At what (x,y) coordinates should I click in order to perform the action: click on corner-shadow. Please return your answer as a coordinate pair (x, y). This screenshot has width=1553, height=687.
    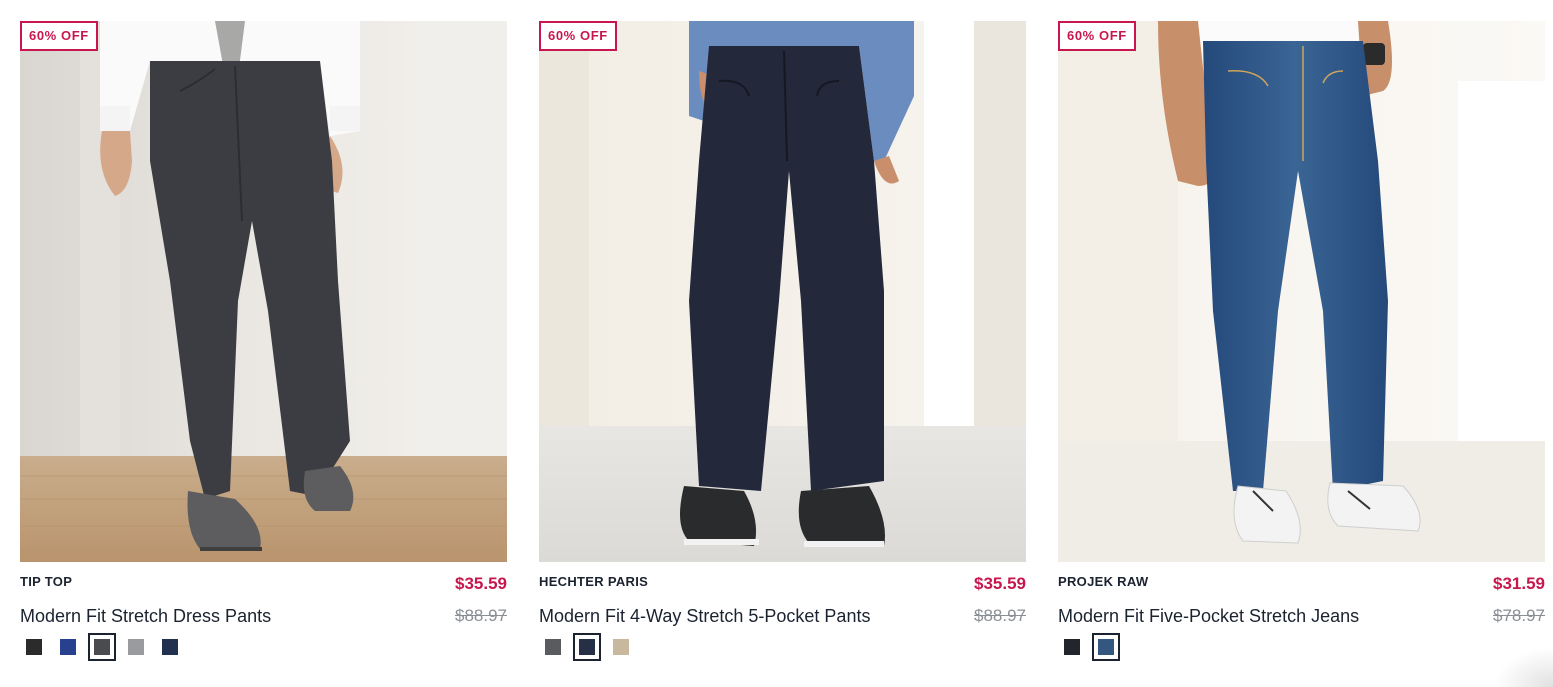
    Looking at the image, I should click on (1523, 667).